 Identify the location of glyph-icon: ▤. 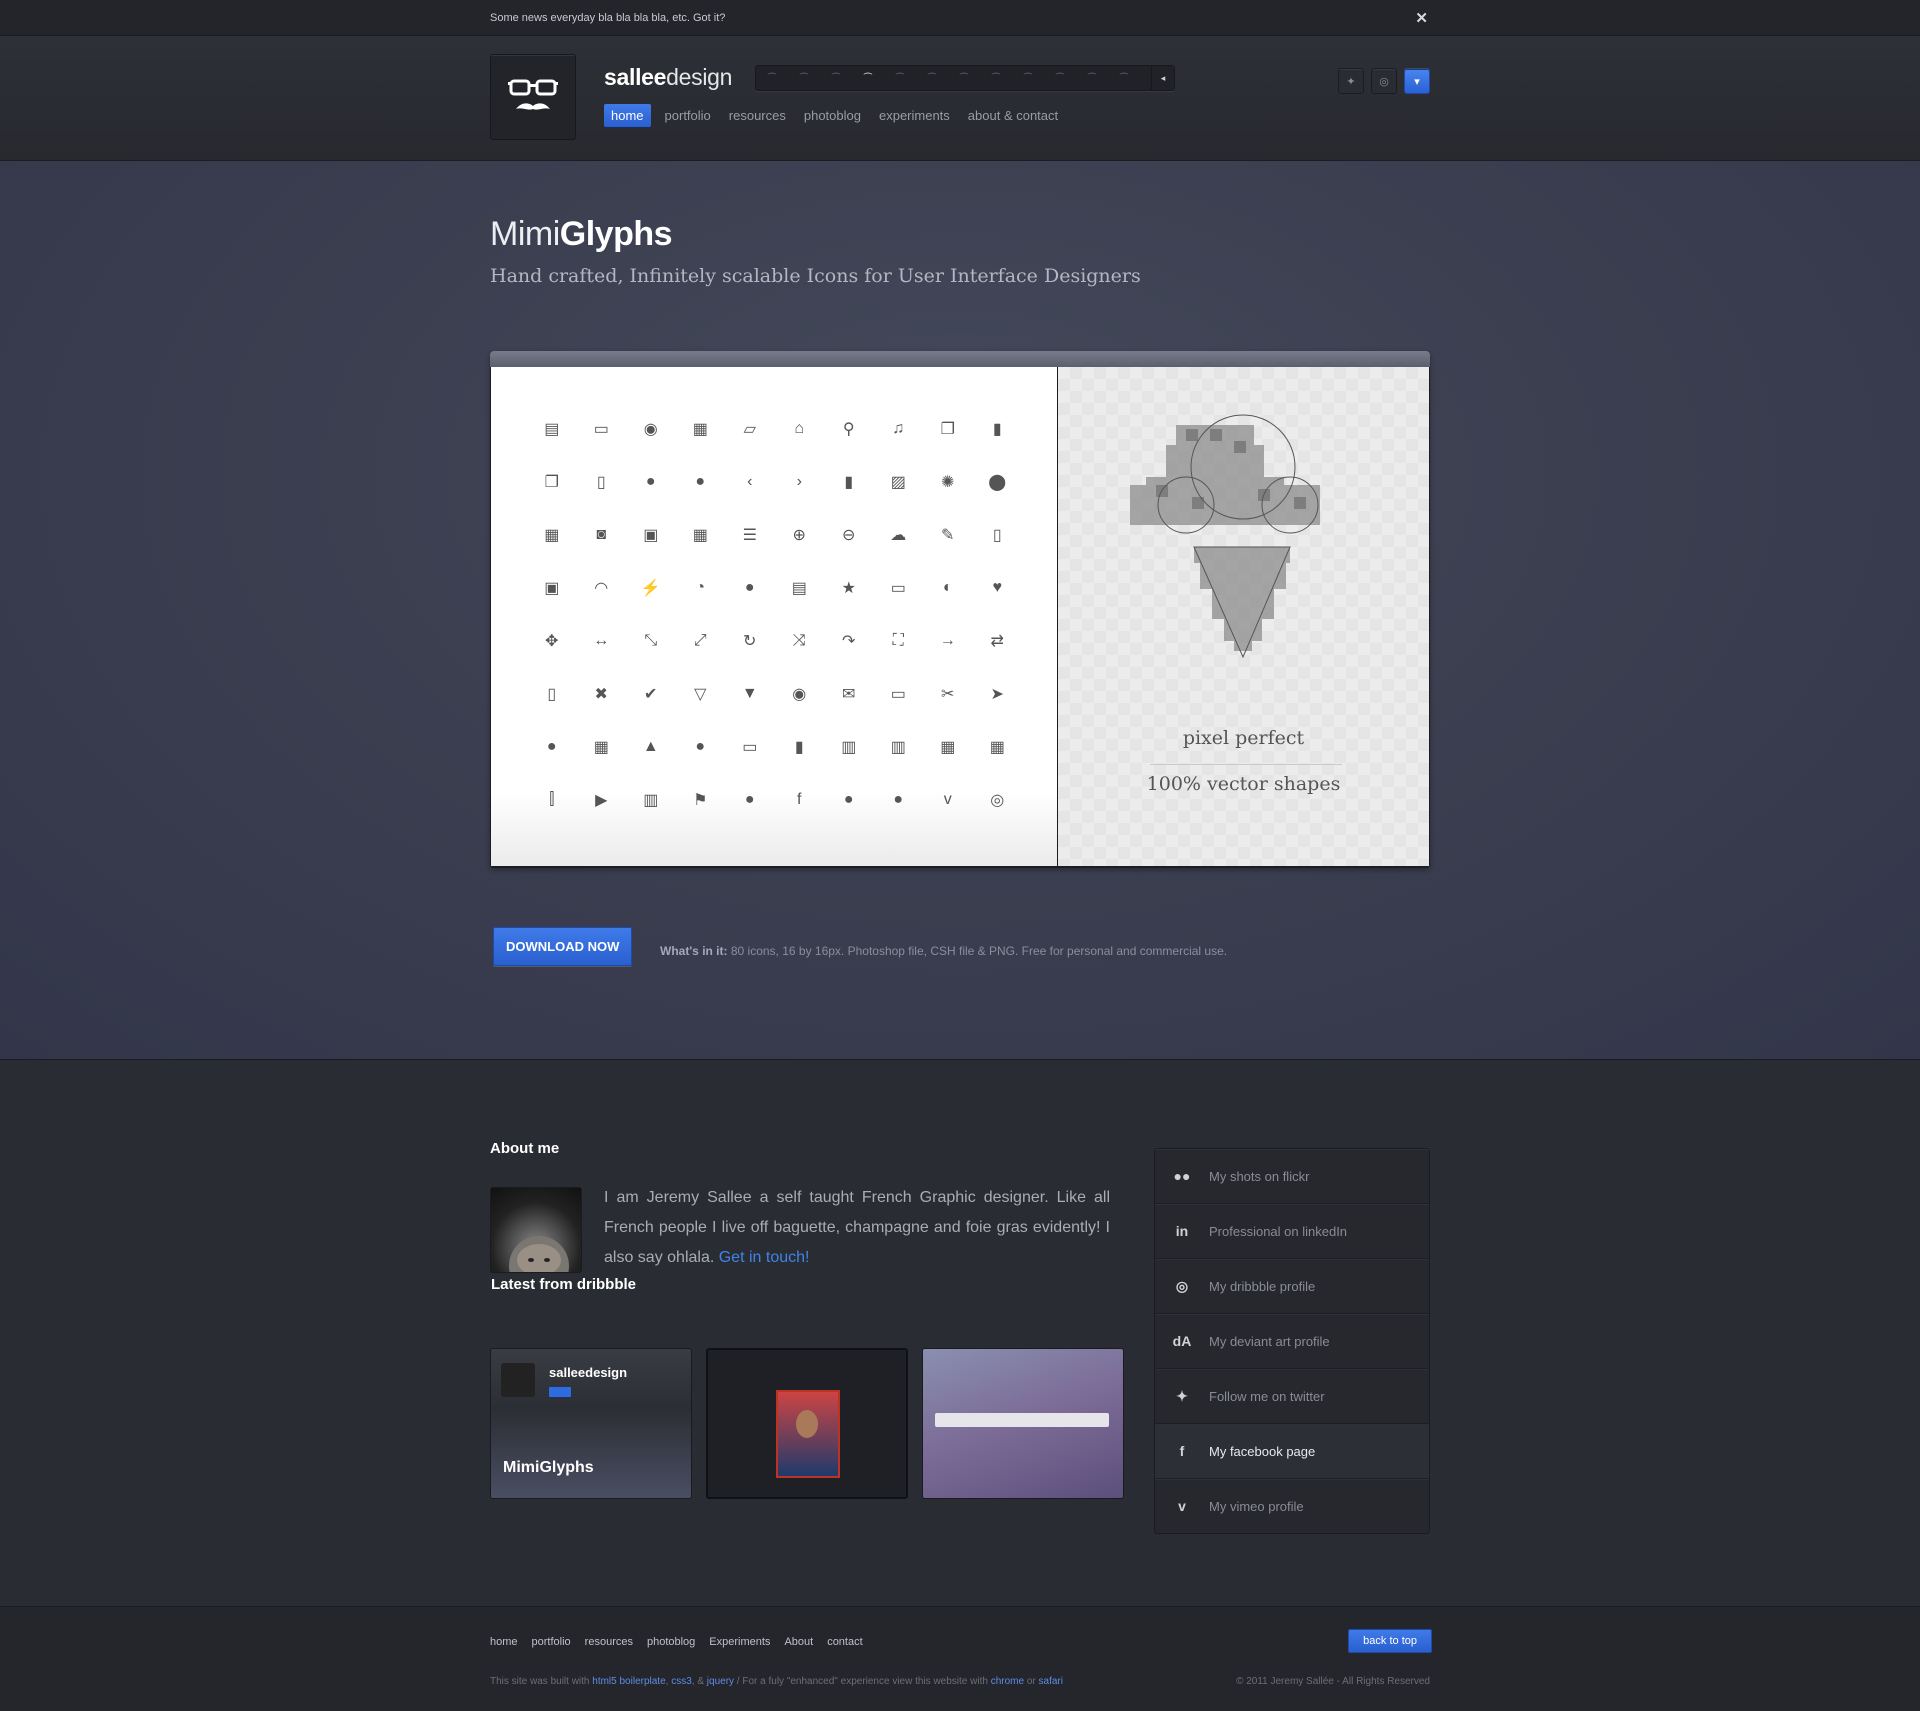
(552, 429).